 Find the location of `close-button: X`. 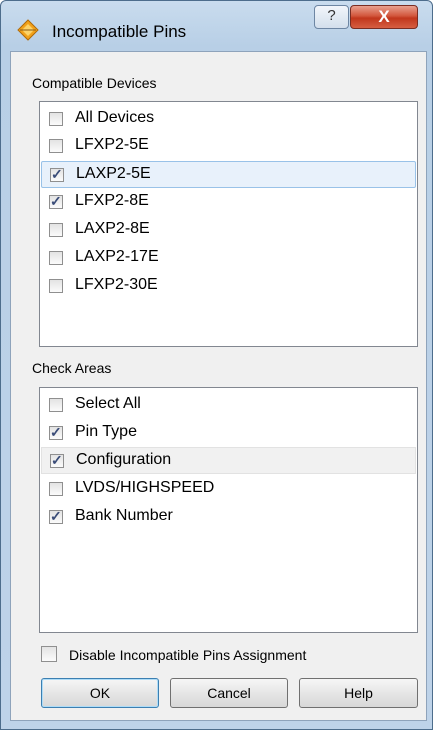

close-button: X is located at coordinates (384, 17).